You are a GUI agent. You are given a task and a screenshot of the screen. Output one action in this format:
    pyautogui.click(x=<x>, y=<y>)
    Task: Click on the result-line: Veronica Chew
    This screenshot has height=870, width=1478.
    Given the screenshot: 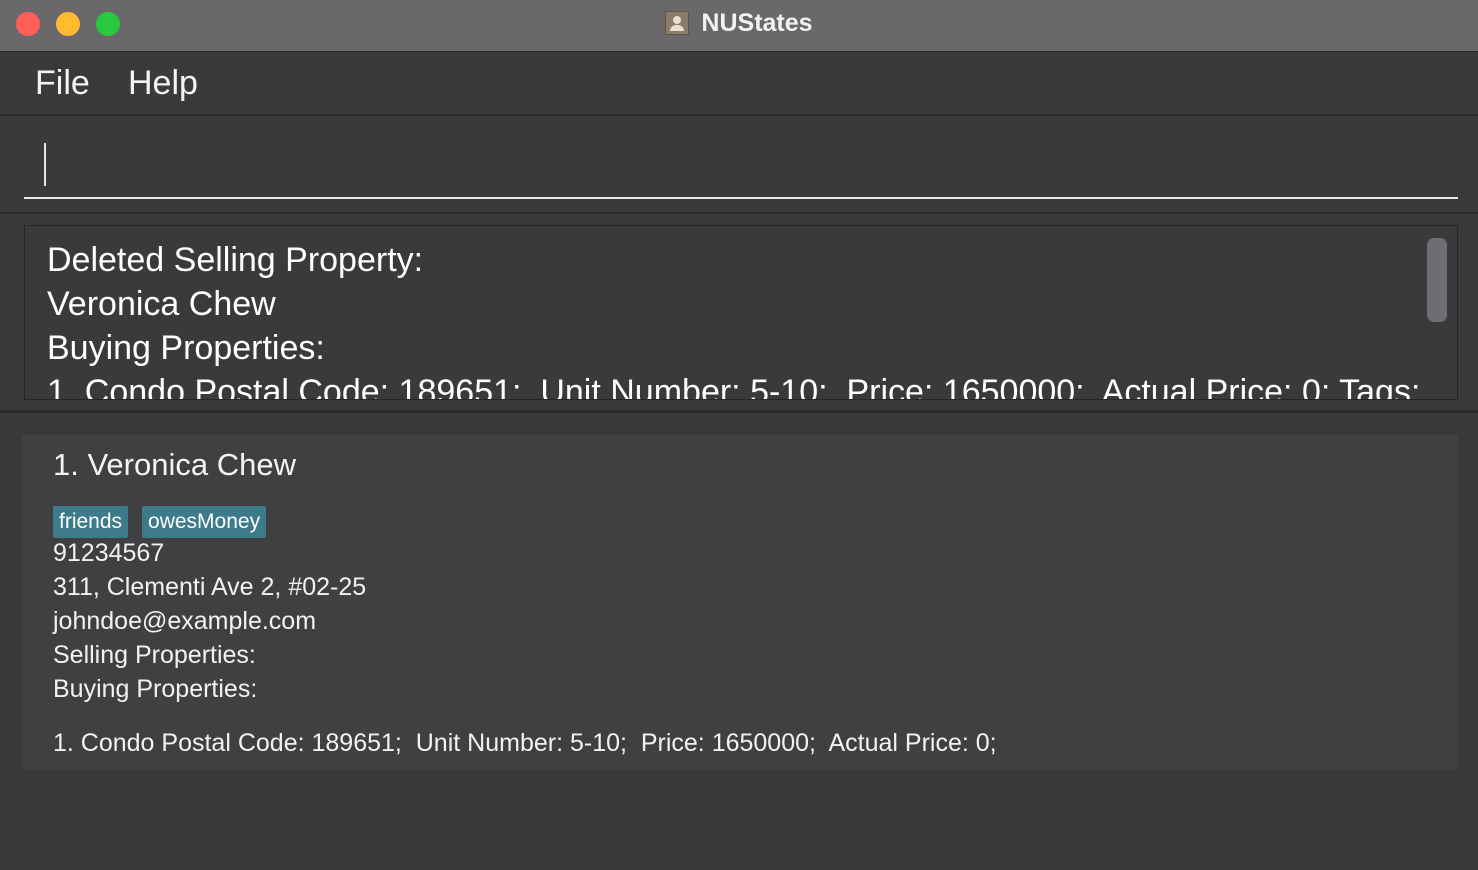 What is the action you would take?
    pyautogui.click(x=161, y=304)
    